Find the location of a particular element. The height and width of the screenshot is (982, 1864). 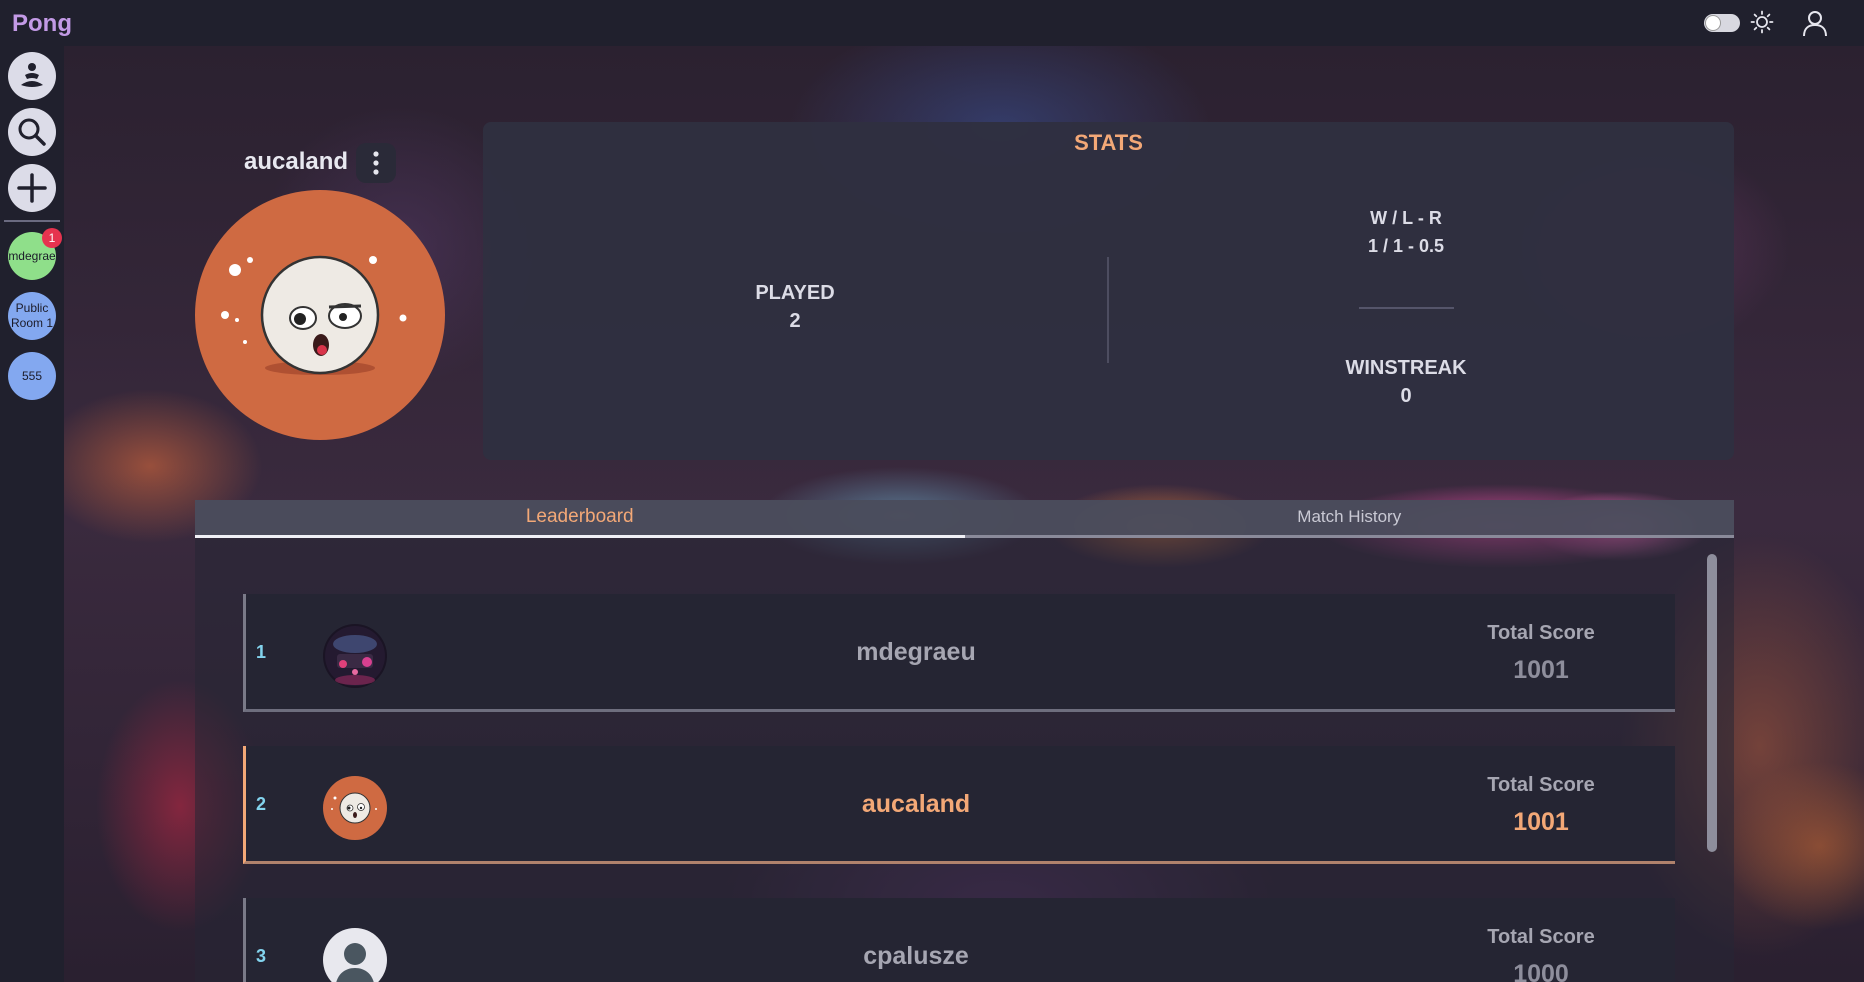

tab-match-history: Match History is located at coordinates (1349, 519).